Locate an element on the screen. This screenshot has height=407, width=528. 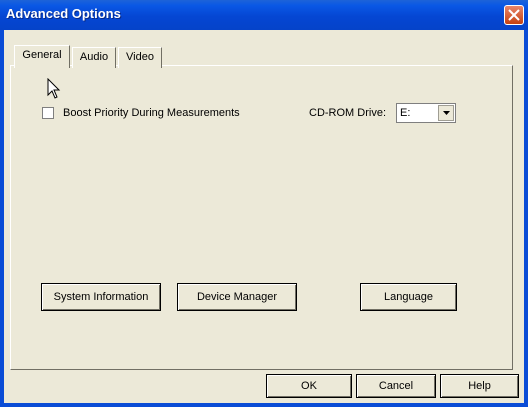
tab-label: Video is located at coordinates (140, 57).